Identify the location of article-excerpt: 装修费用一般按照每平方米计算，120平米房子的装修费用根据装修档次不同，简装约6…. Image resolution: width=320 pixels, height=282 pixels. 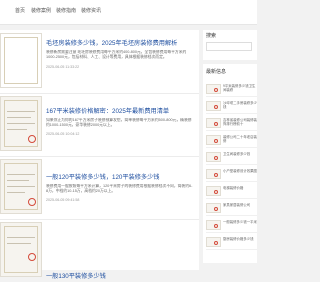
(119, 189).